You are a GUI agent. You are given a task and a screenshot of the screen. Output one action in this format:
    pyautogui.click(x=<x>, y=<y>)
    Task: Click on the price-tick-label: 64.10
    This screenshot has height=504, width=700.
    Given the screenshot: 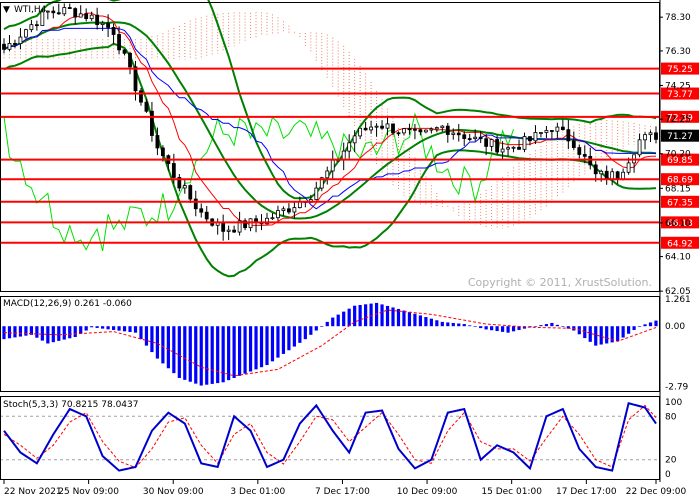 What is the action you would take?
    pyautogui.click(x=678, y=258)
    